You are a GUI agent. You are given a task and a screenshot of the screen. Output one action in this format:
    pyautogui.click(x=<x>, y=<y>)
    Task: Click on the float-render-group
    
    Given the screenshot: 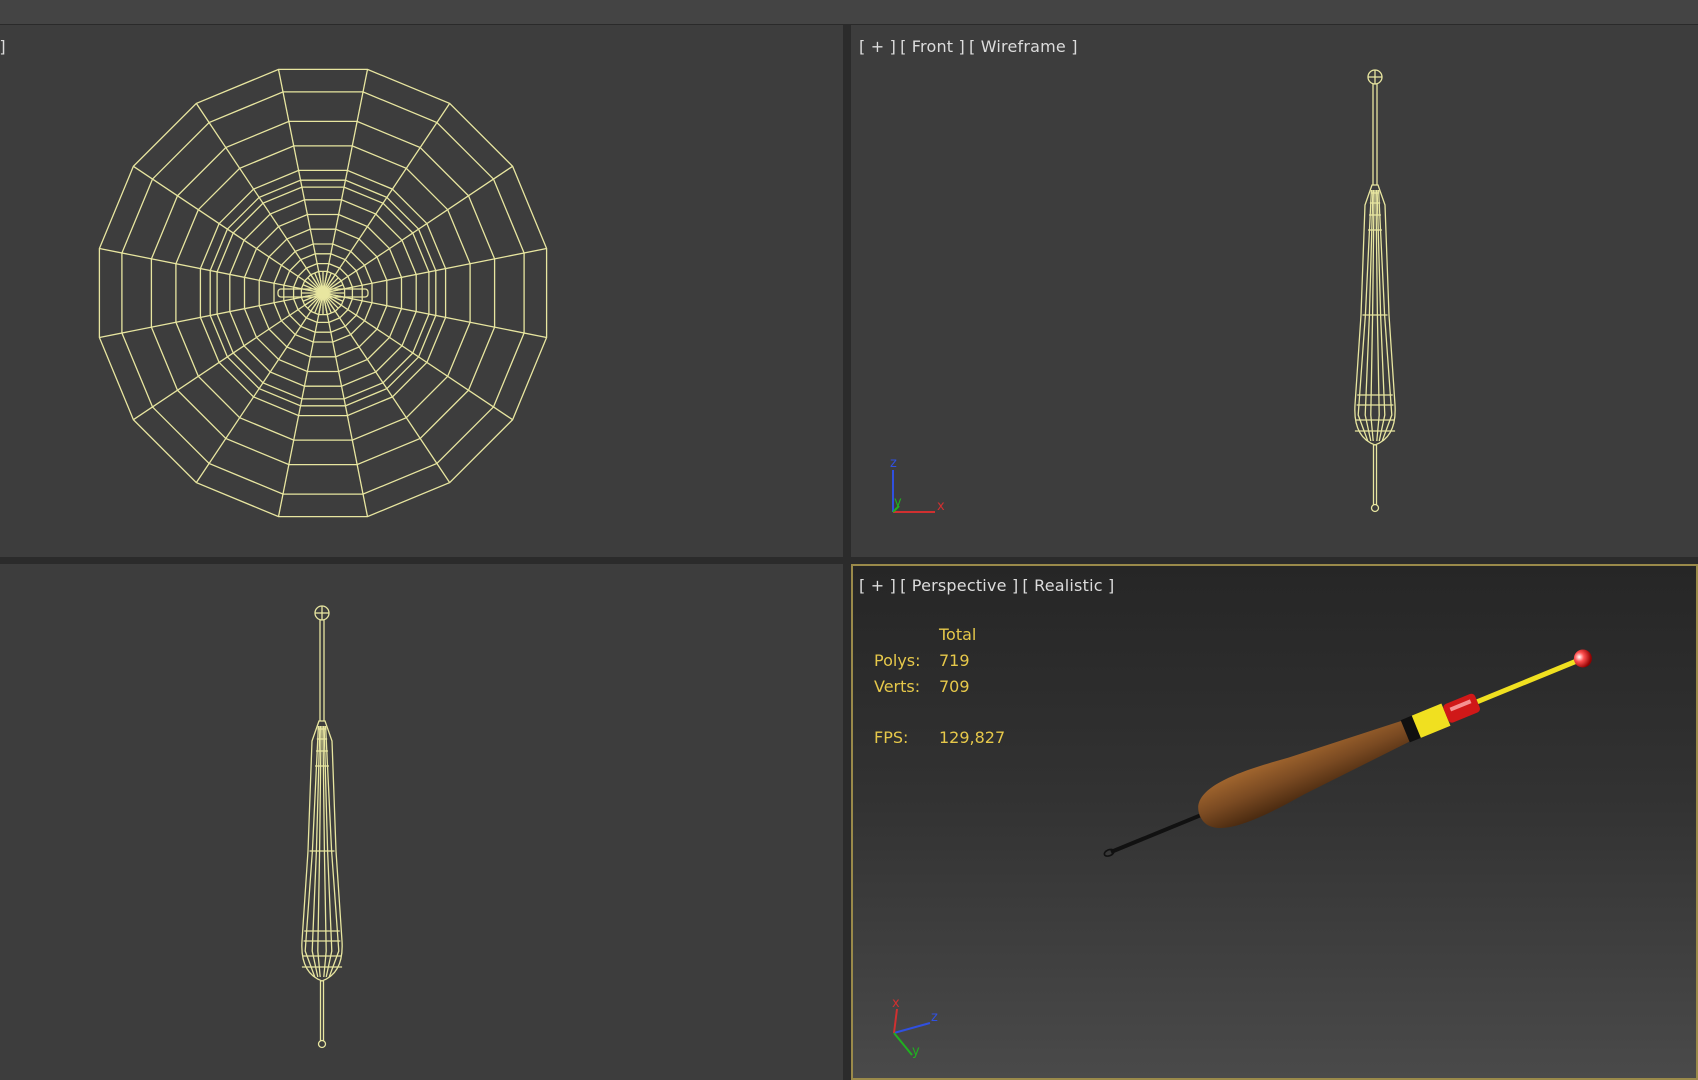 What is the action you would take?
    pyautogui.click(x=1347, y=753)
    